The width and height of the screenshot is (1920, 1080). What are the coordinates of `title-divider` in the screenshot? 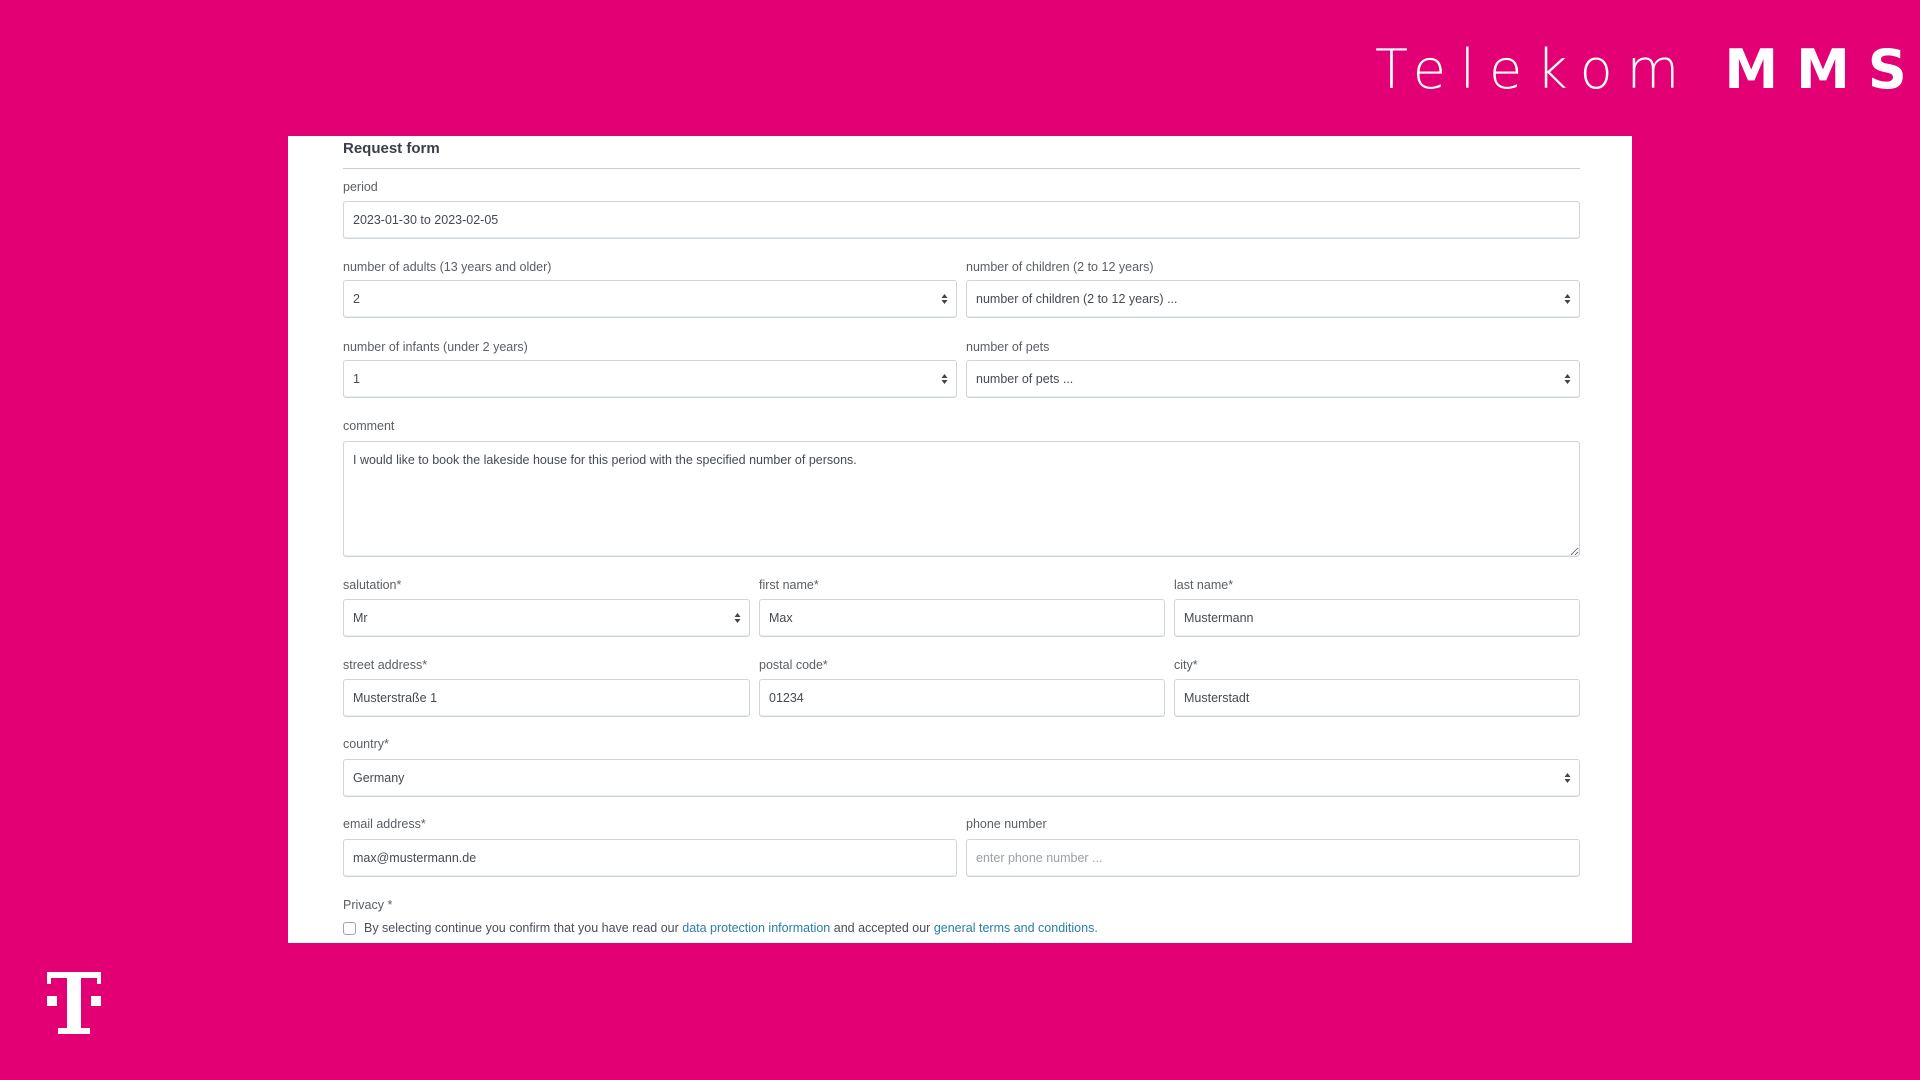 It's located at (961, 168).